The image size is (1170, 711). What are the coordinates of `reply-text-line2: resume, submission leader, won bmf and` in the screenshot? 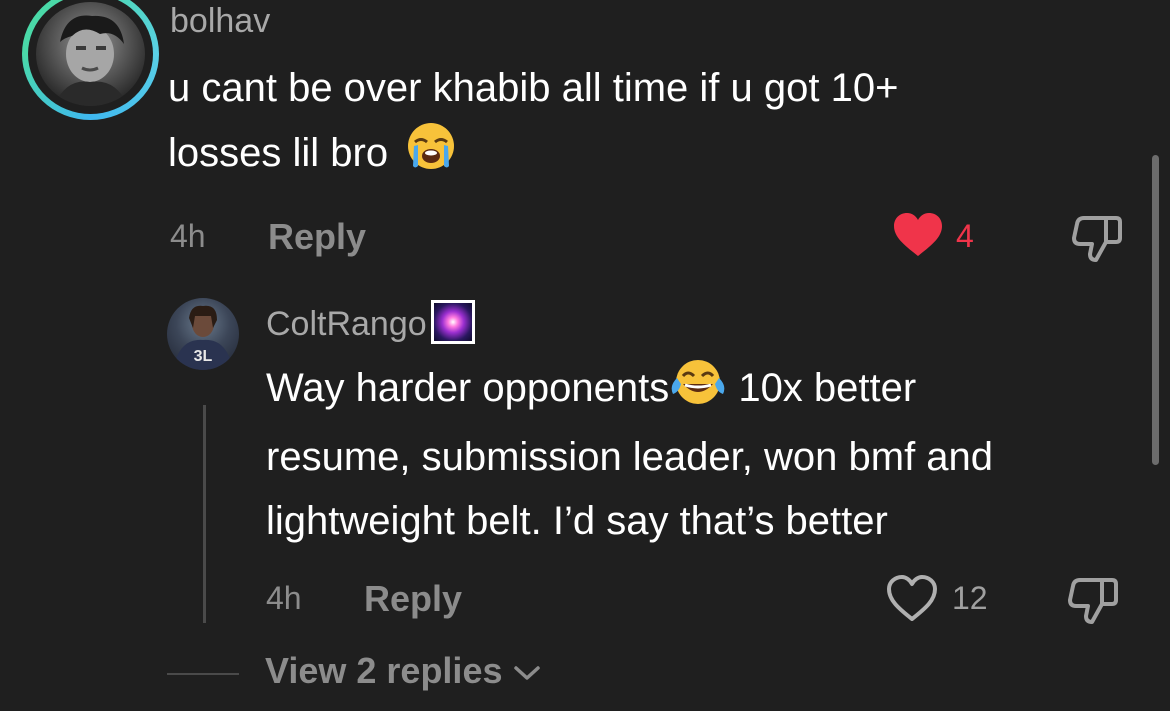 It's located at (630, 457).